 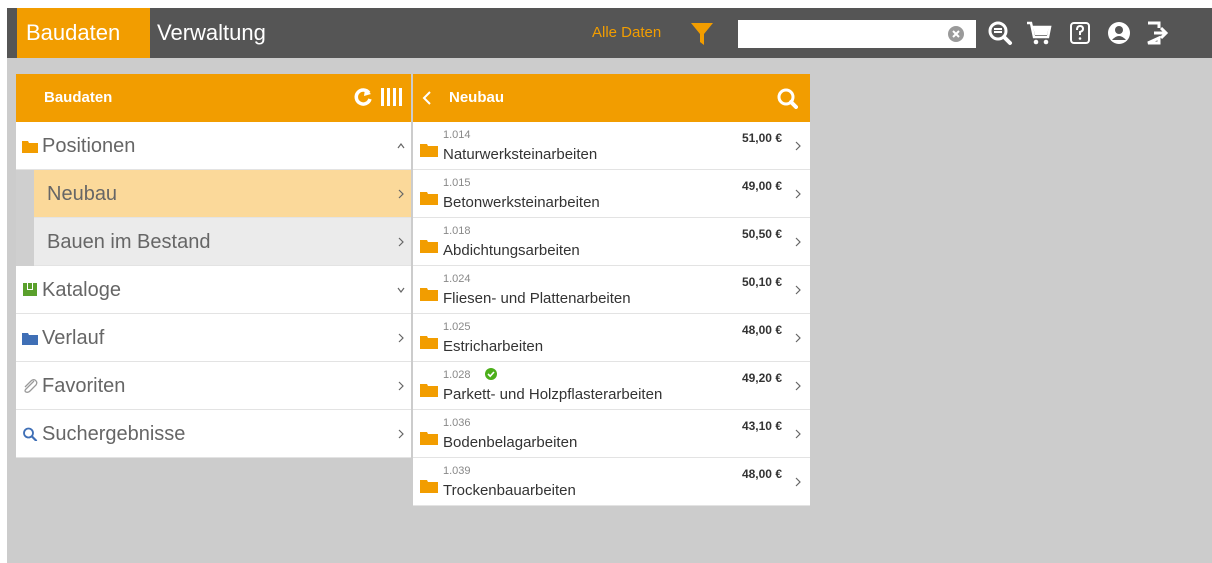 What do you see at coordinates (213, 242) in the screenshot?
I see `nav-subitem-bauen-im-bestand: Bauen im Bestand` at bounding box center [213, 242].